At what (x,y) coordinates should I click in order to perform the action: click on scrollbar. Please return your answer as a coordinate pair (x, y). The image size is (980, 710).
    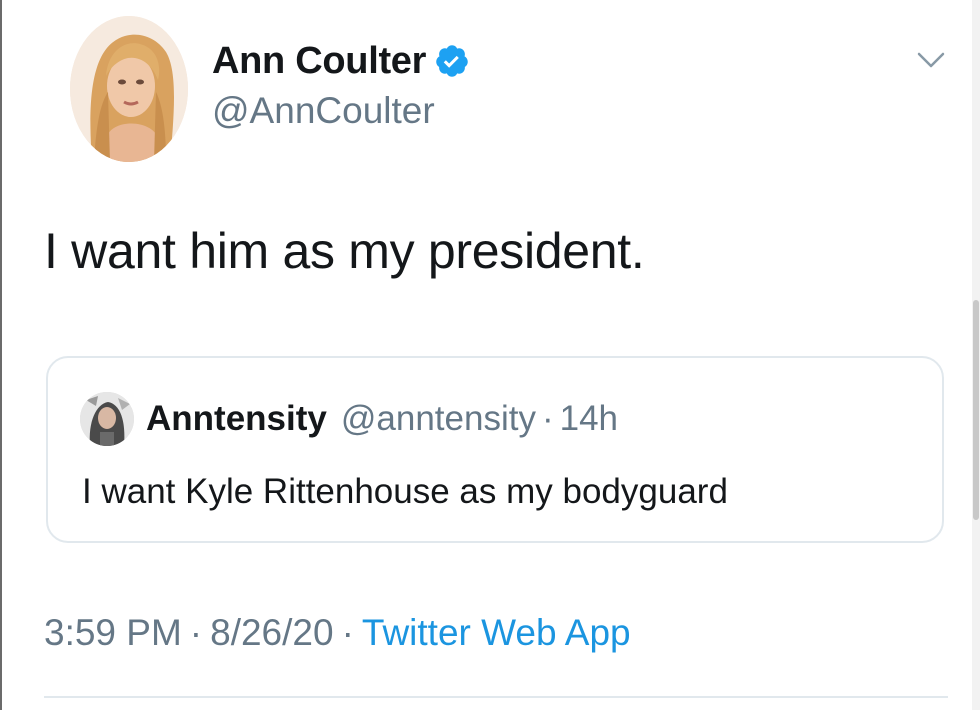
    Looking at the image, I should click on (976, 355).